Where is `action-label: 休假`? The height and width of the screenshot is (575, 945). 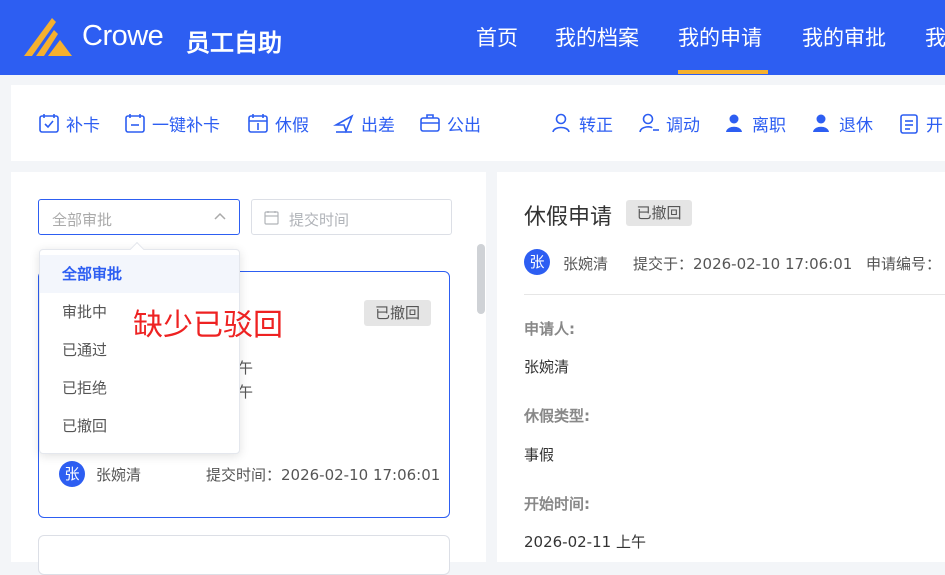 action-label: 休假 is located at coordinates (292, 125).